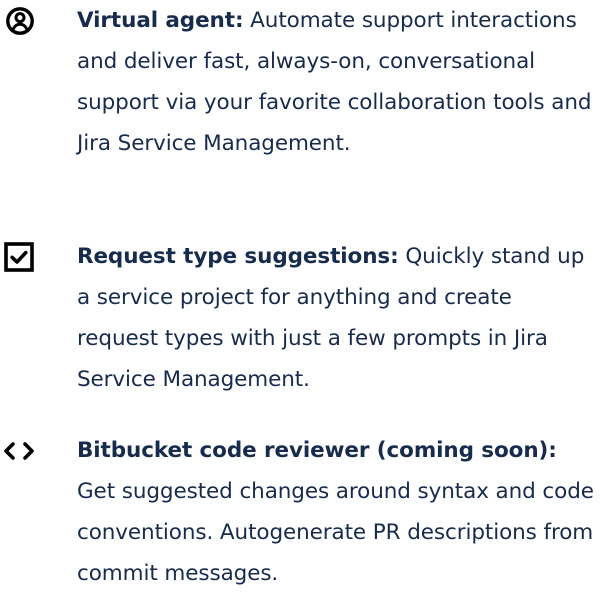  Describe the element at coordinates (238, 256) in the screenshot. I see `feature-title: Request type suggestions:` at that location.